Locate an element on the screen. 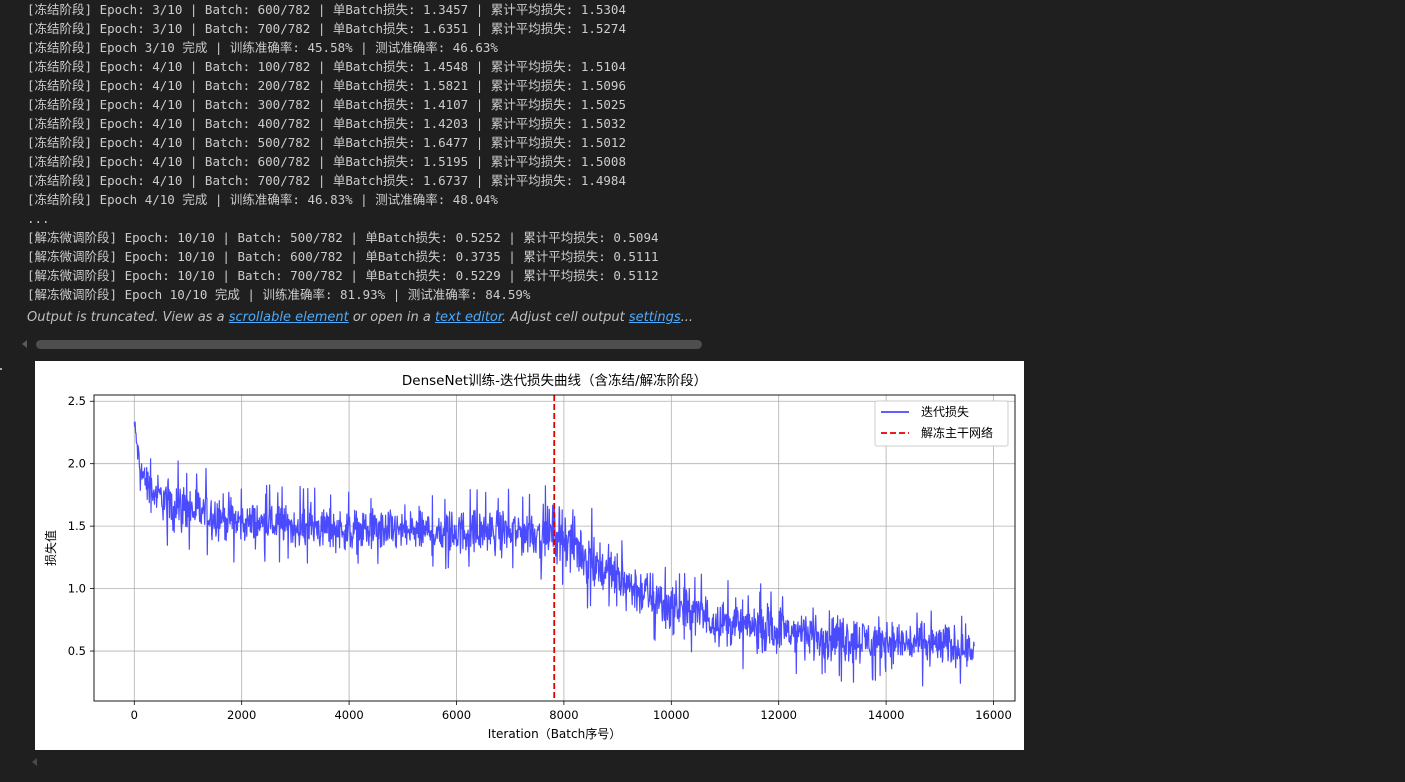  truncation-text-after: . Adjust cell output is located at coordinates (565, 317).